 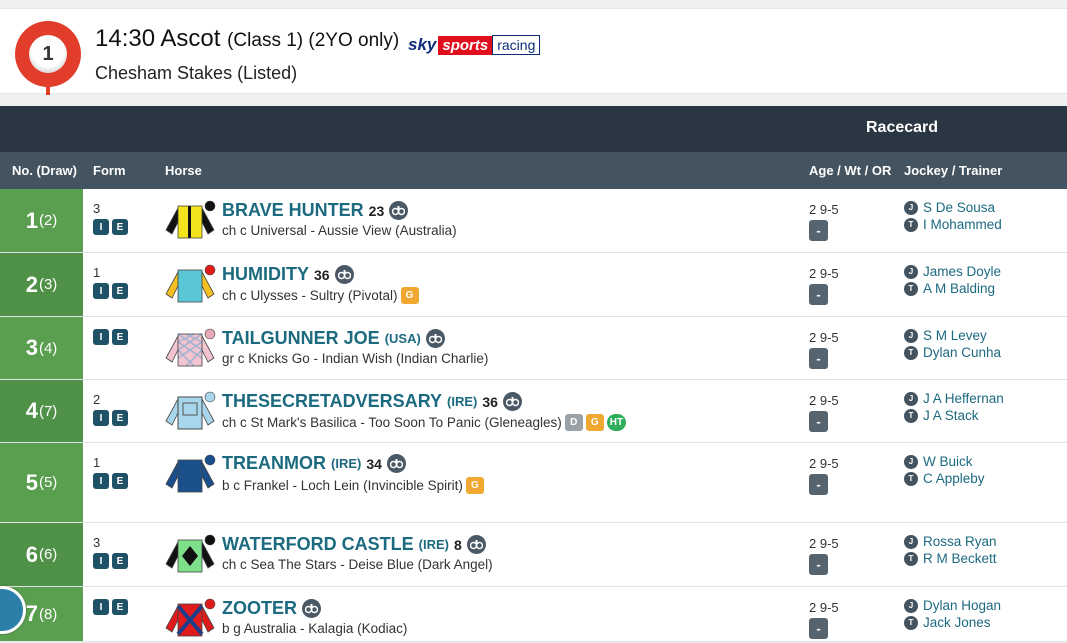 I want to click on jockey: J J A Heffernan, so click(x=954, y=398).